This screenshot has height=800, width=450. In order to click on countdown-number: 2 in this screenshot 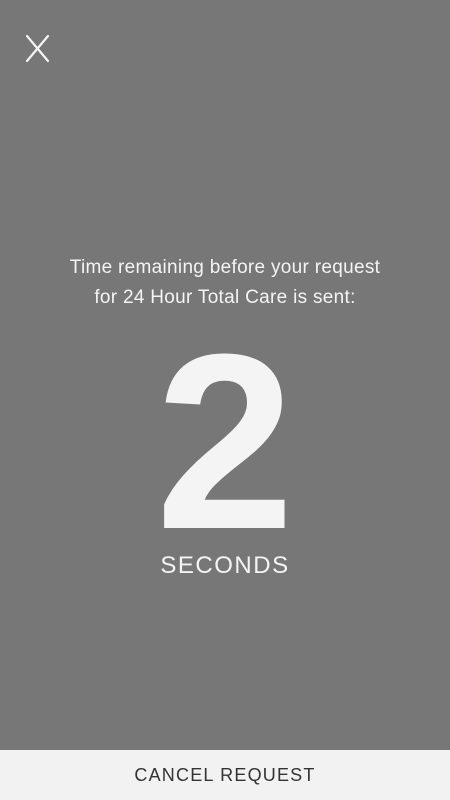, I will do `click(225, 441)`.